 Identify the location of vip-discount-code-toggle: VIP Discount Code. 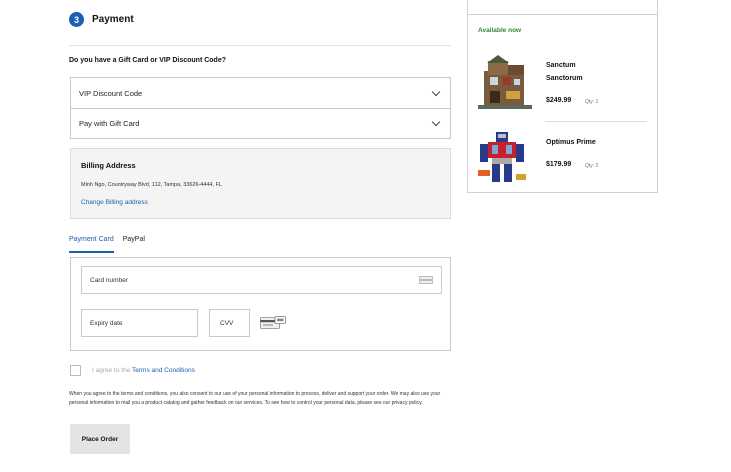
(260, 93).